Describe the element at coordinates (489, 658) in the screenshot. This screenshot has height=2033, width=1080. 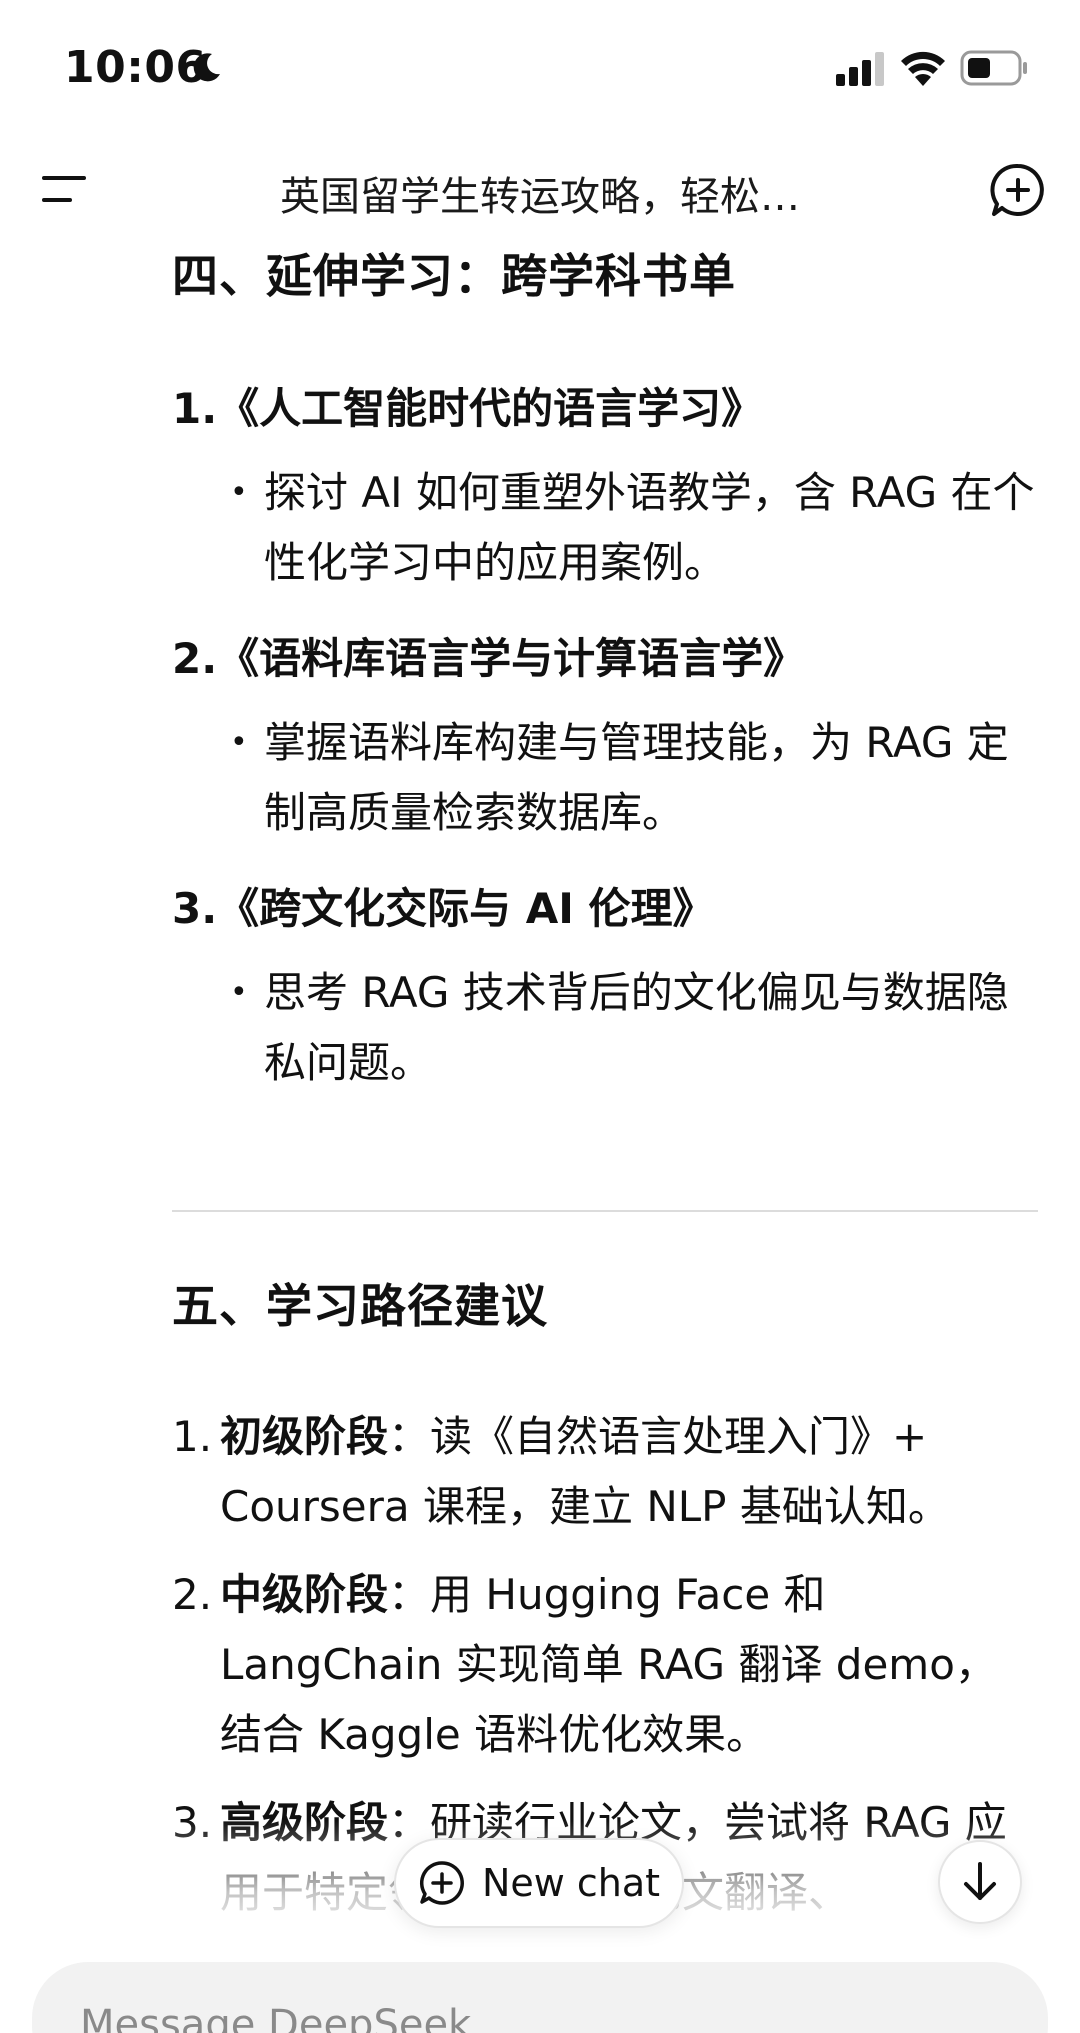
I see `book-title: 2.《语料库语言学与计算语言学》` at that location.